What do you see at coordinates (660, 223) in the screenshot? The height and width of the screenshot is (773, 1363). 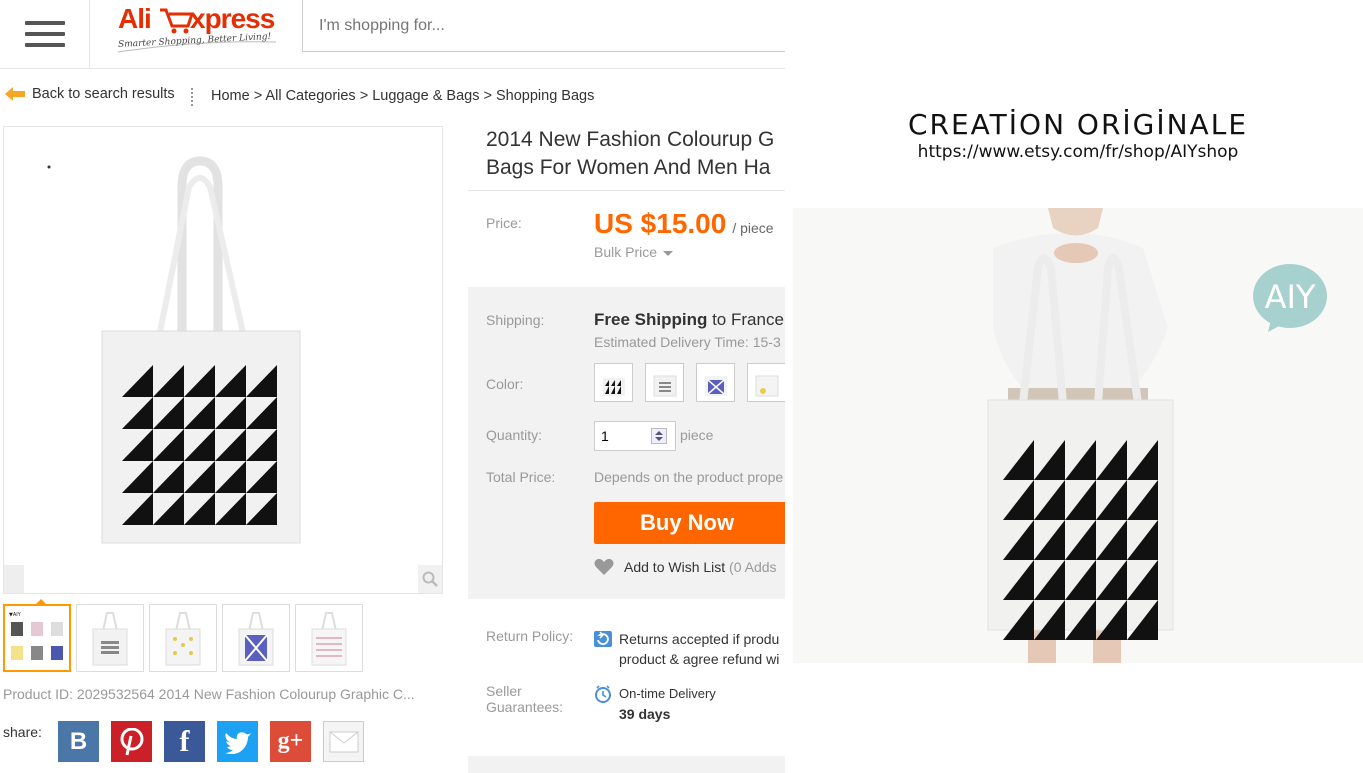 I see `price-value: US $15.00` at bounding box center [660, 223].